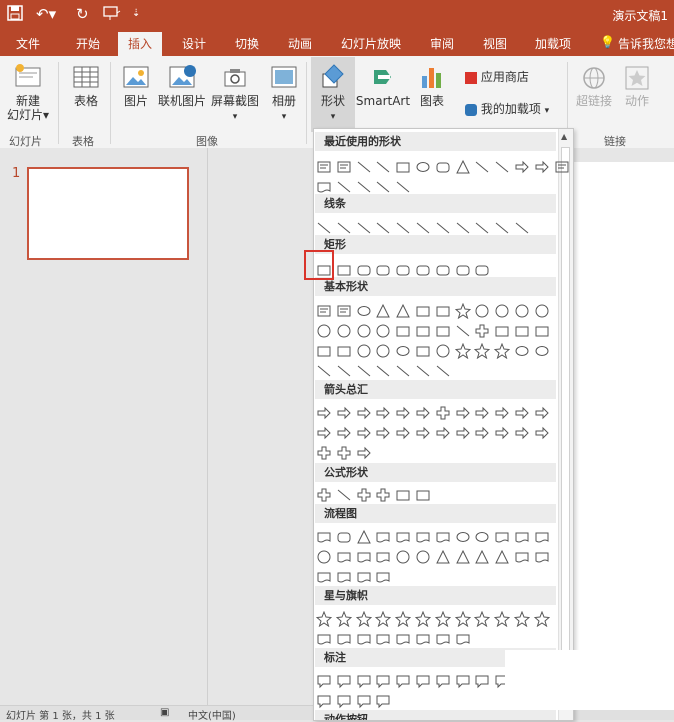 This screenshot has width=674, height=722. What do you see at coordinates (112, 15) in the screenshot?
I see `present-icon` at bounding box center [112, 15].